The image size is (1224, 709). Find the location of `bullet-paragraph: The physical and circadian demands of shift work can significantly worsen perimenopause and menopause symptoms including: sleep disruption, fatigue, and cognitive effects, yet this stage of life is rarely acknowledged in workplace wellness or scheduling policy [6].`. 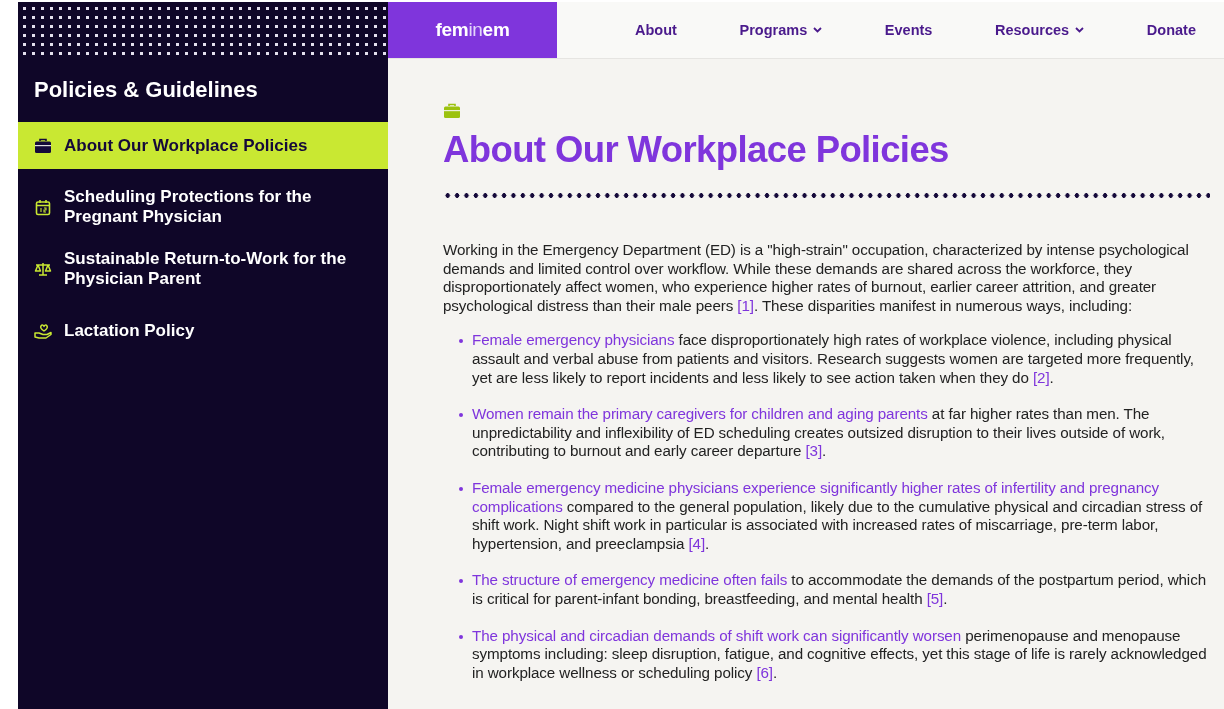

bullet-paragraph: The physical and circadian demands of shift work can significantly worsen perimenopause and menopause symptoms including: sleep disruption, fatigue, and cognitive effects, yet this stage of life is rarely acknowledged in workplace wellness or scheduling policy [6]. is located at coordinates (840, 654).